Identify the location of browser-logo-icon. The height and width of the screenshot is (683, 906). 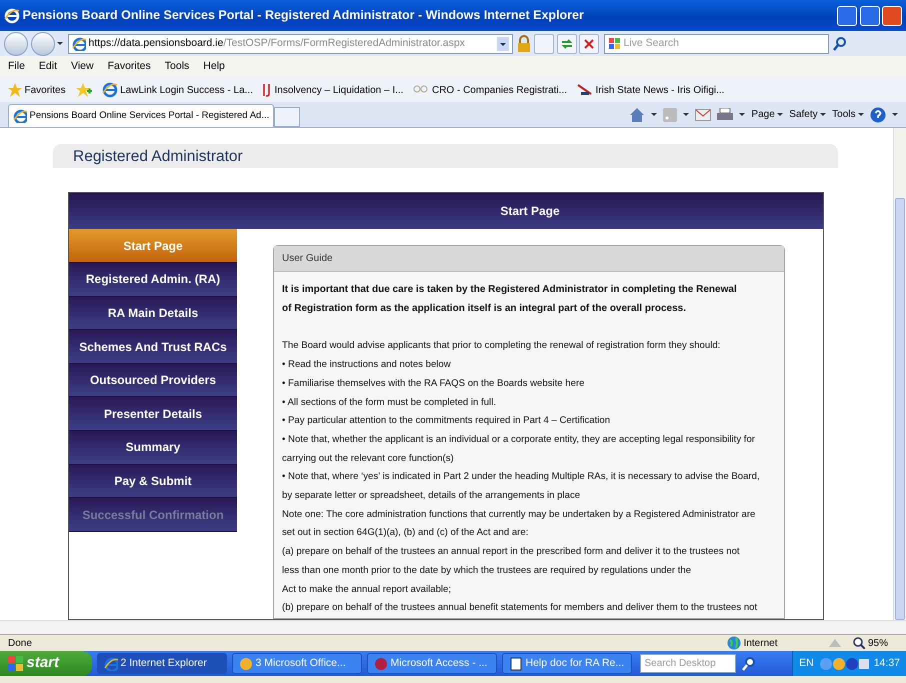
(12, 16).